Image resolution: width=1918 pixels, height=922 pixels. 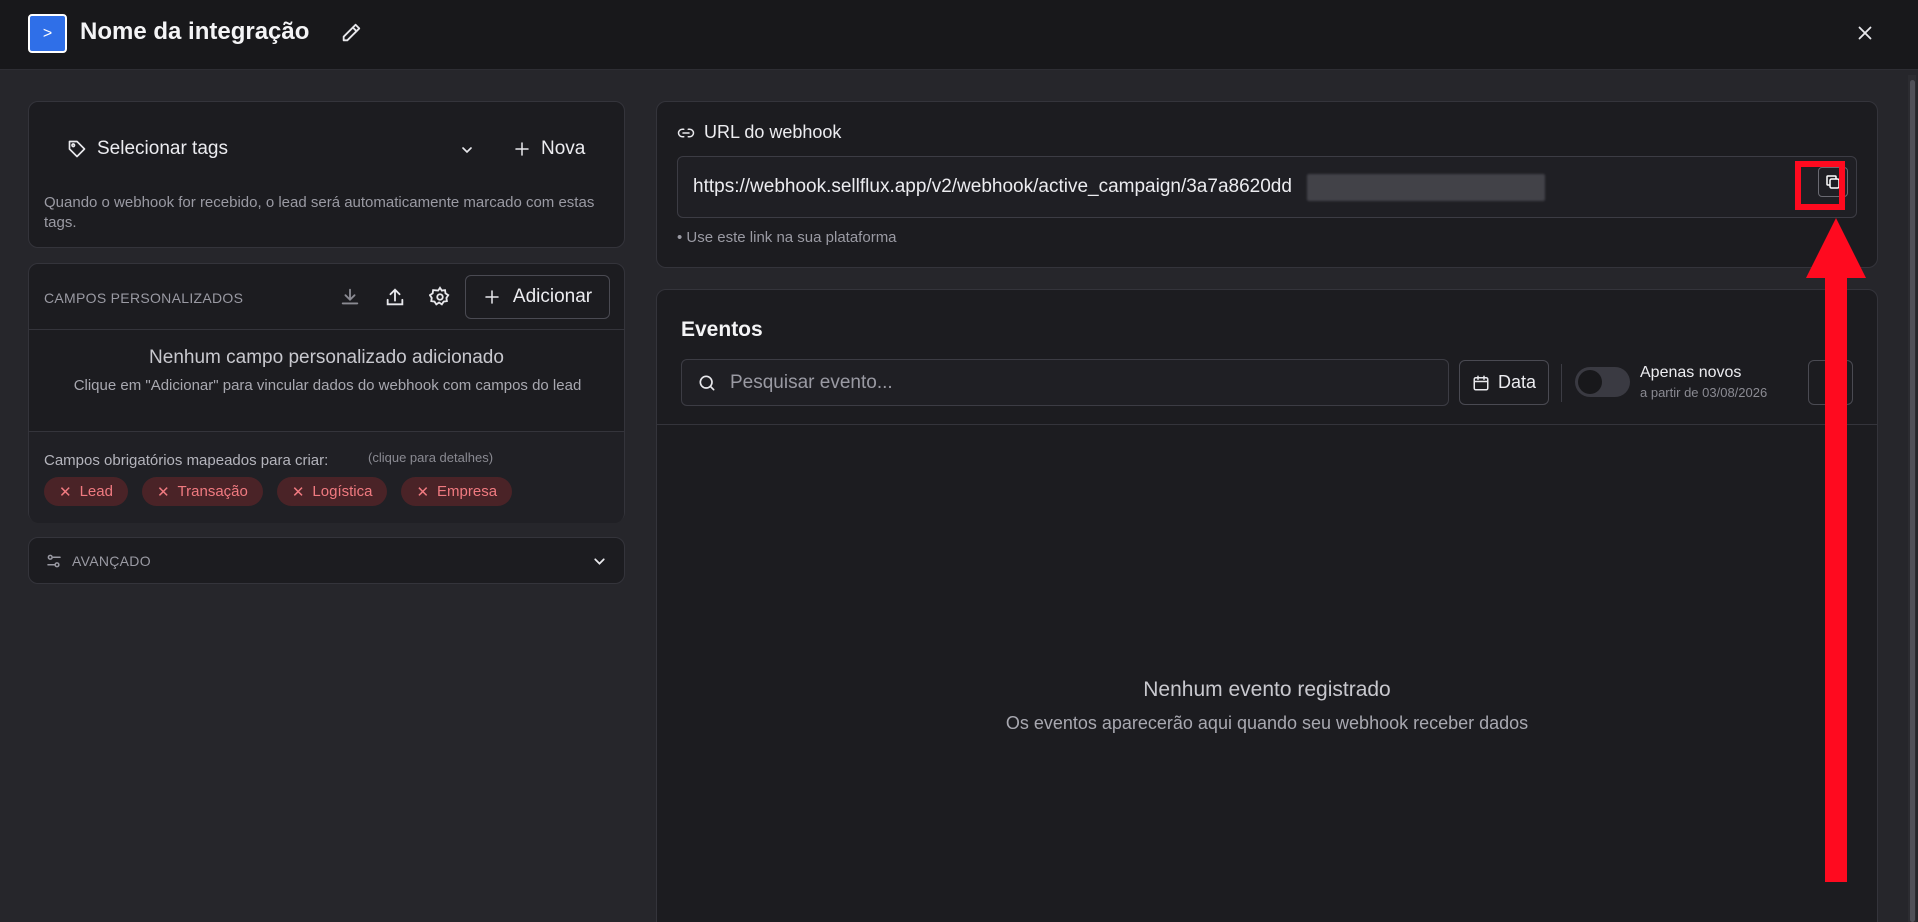 What do you see at coordinates (552, 296) in the screenshot?
I see `add-field-label: Adicionar` at bounding box center [552, 296].